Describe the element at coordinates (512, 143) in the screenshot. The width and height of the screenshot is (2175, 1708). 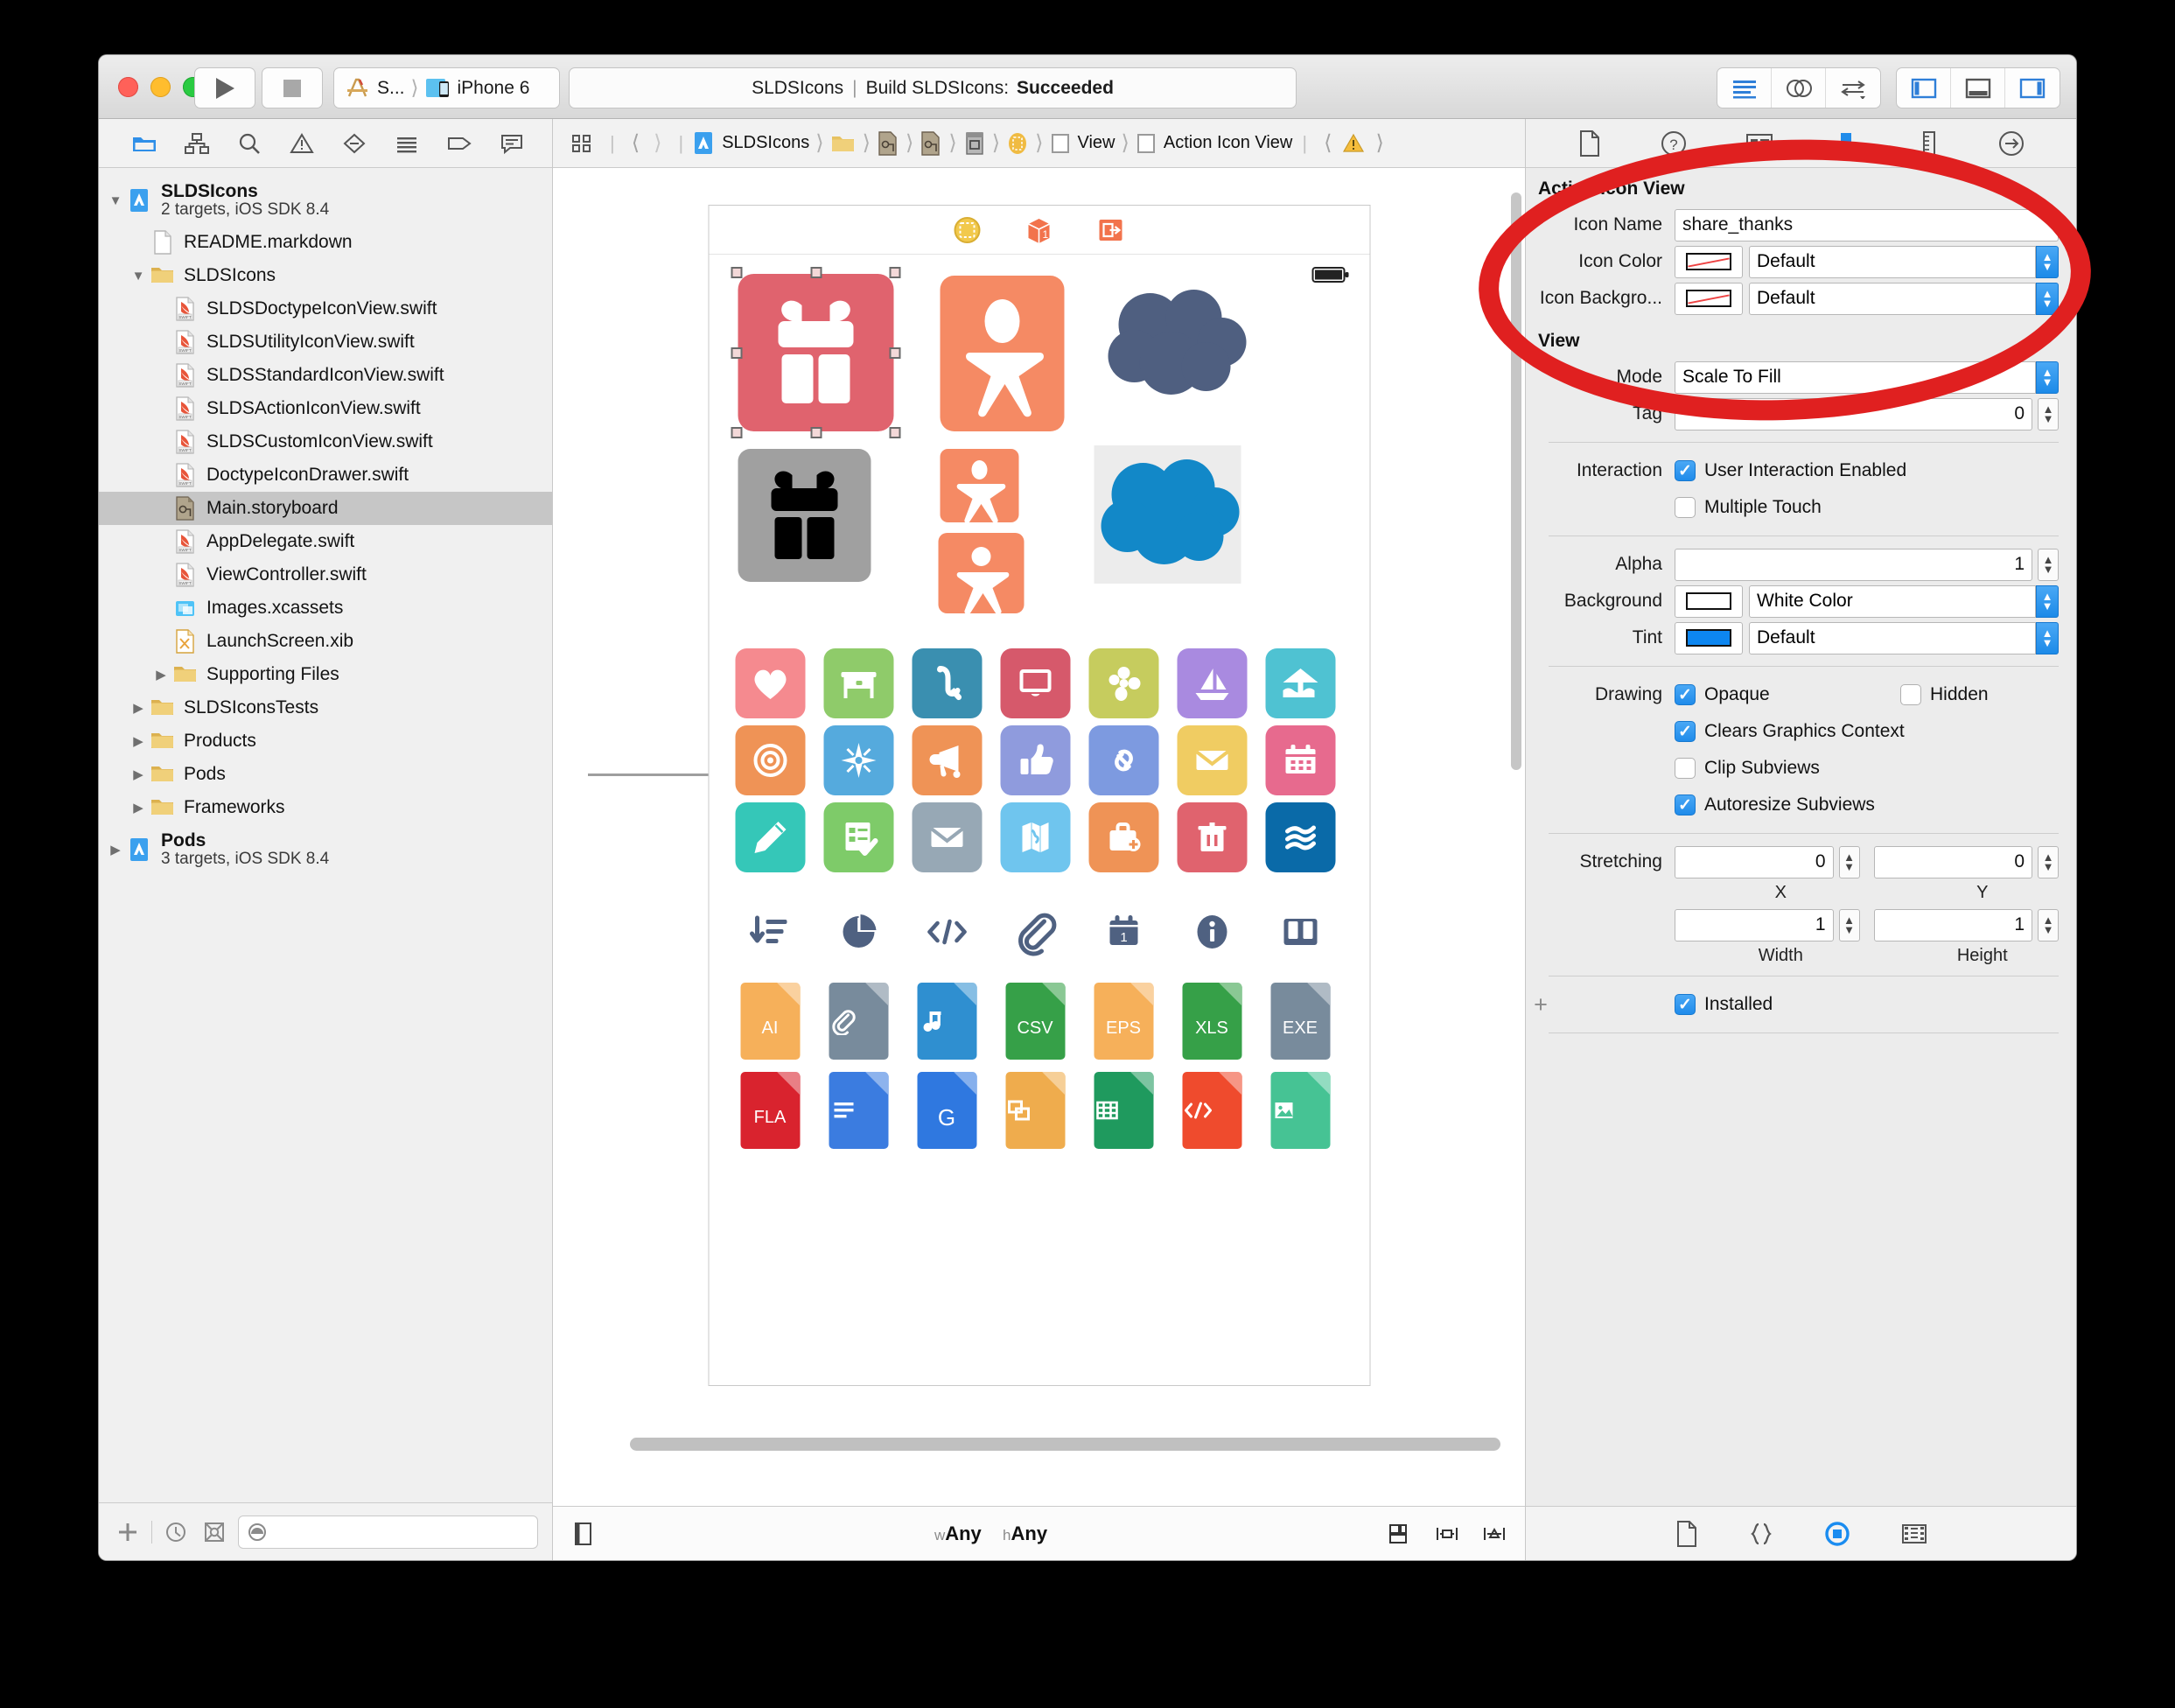
I see `log-navigator-tab` at that location.